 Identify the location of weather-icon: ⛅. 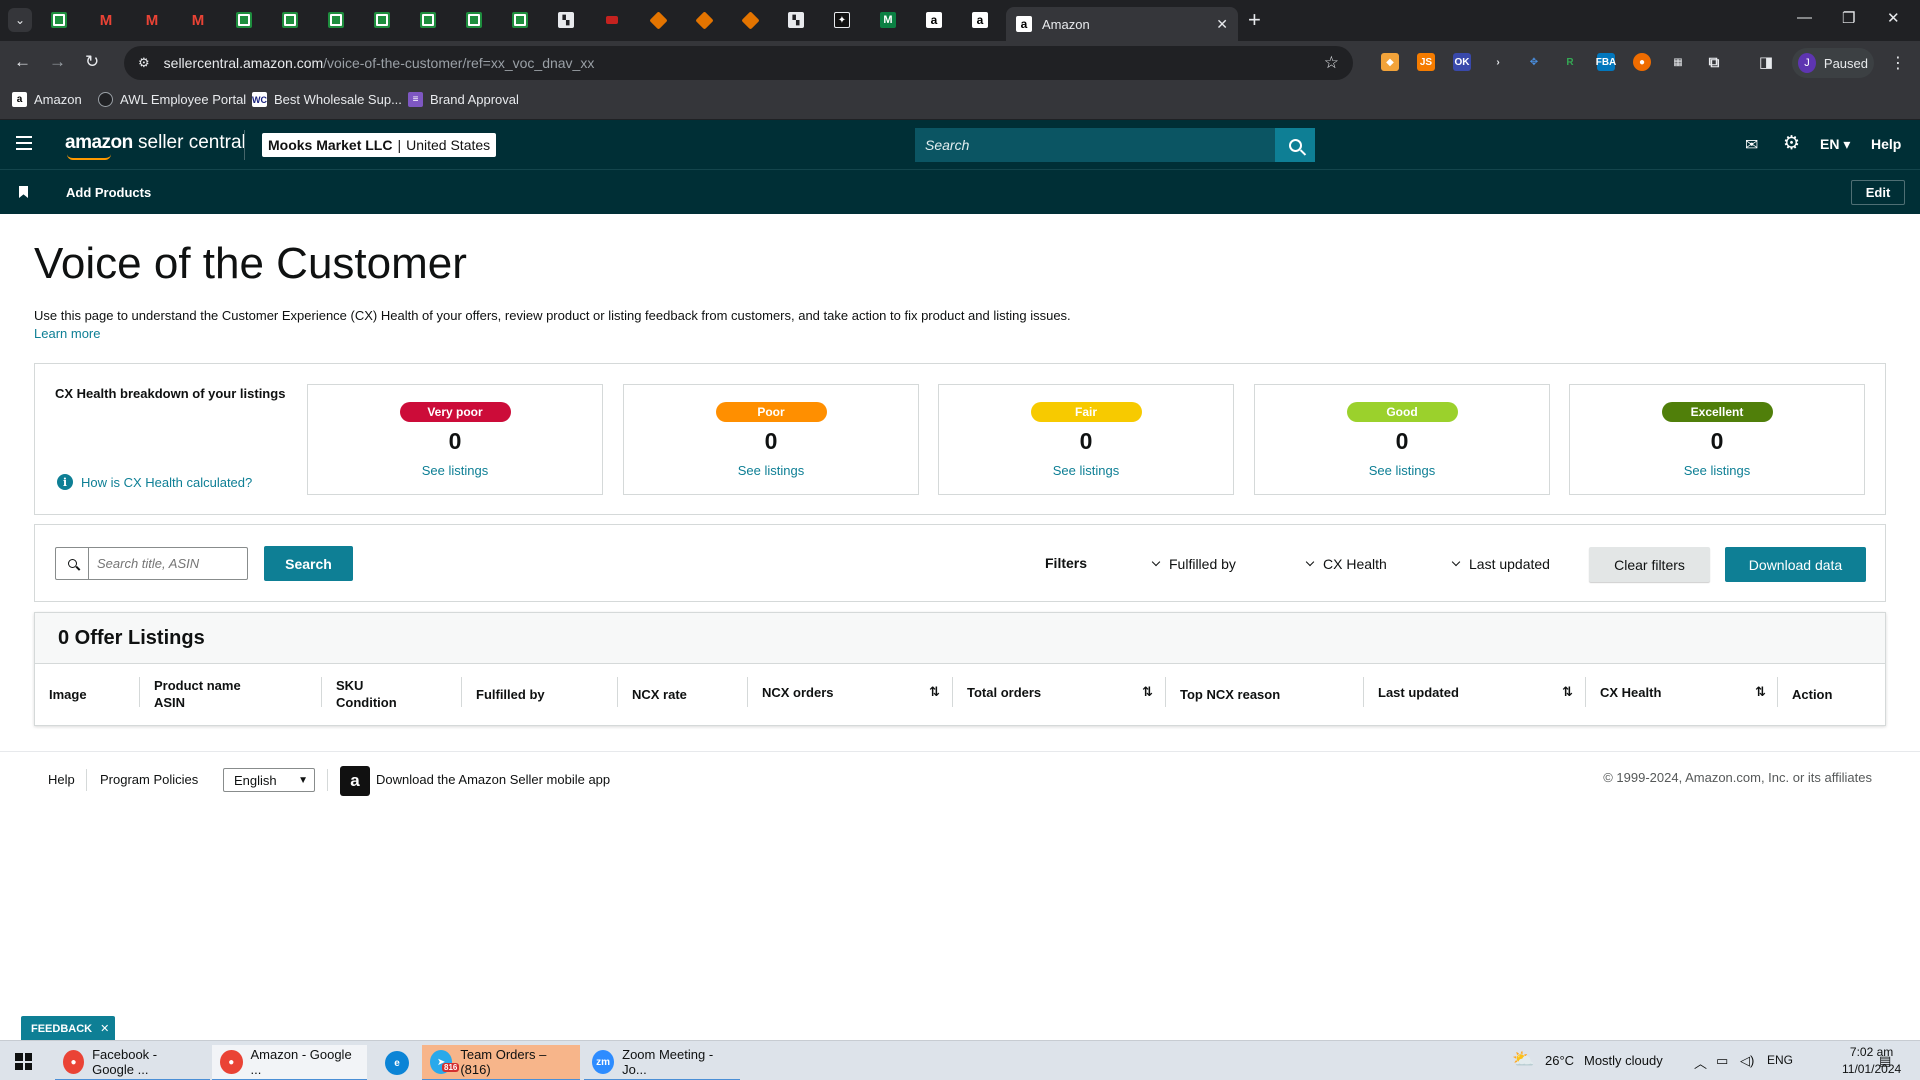
(1523, 1059).